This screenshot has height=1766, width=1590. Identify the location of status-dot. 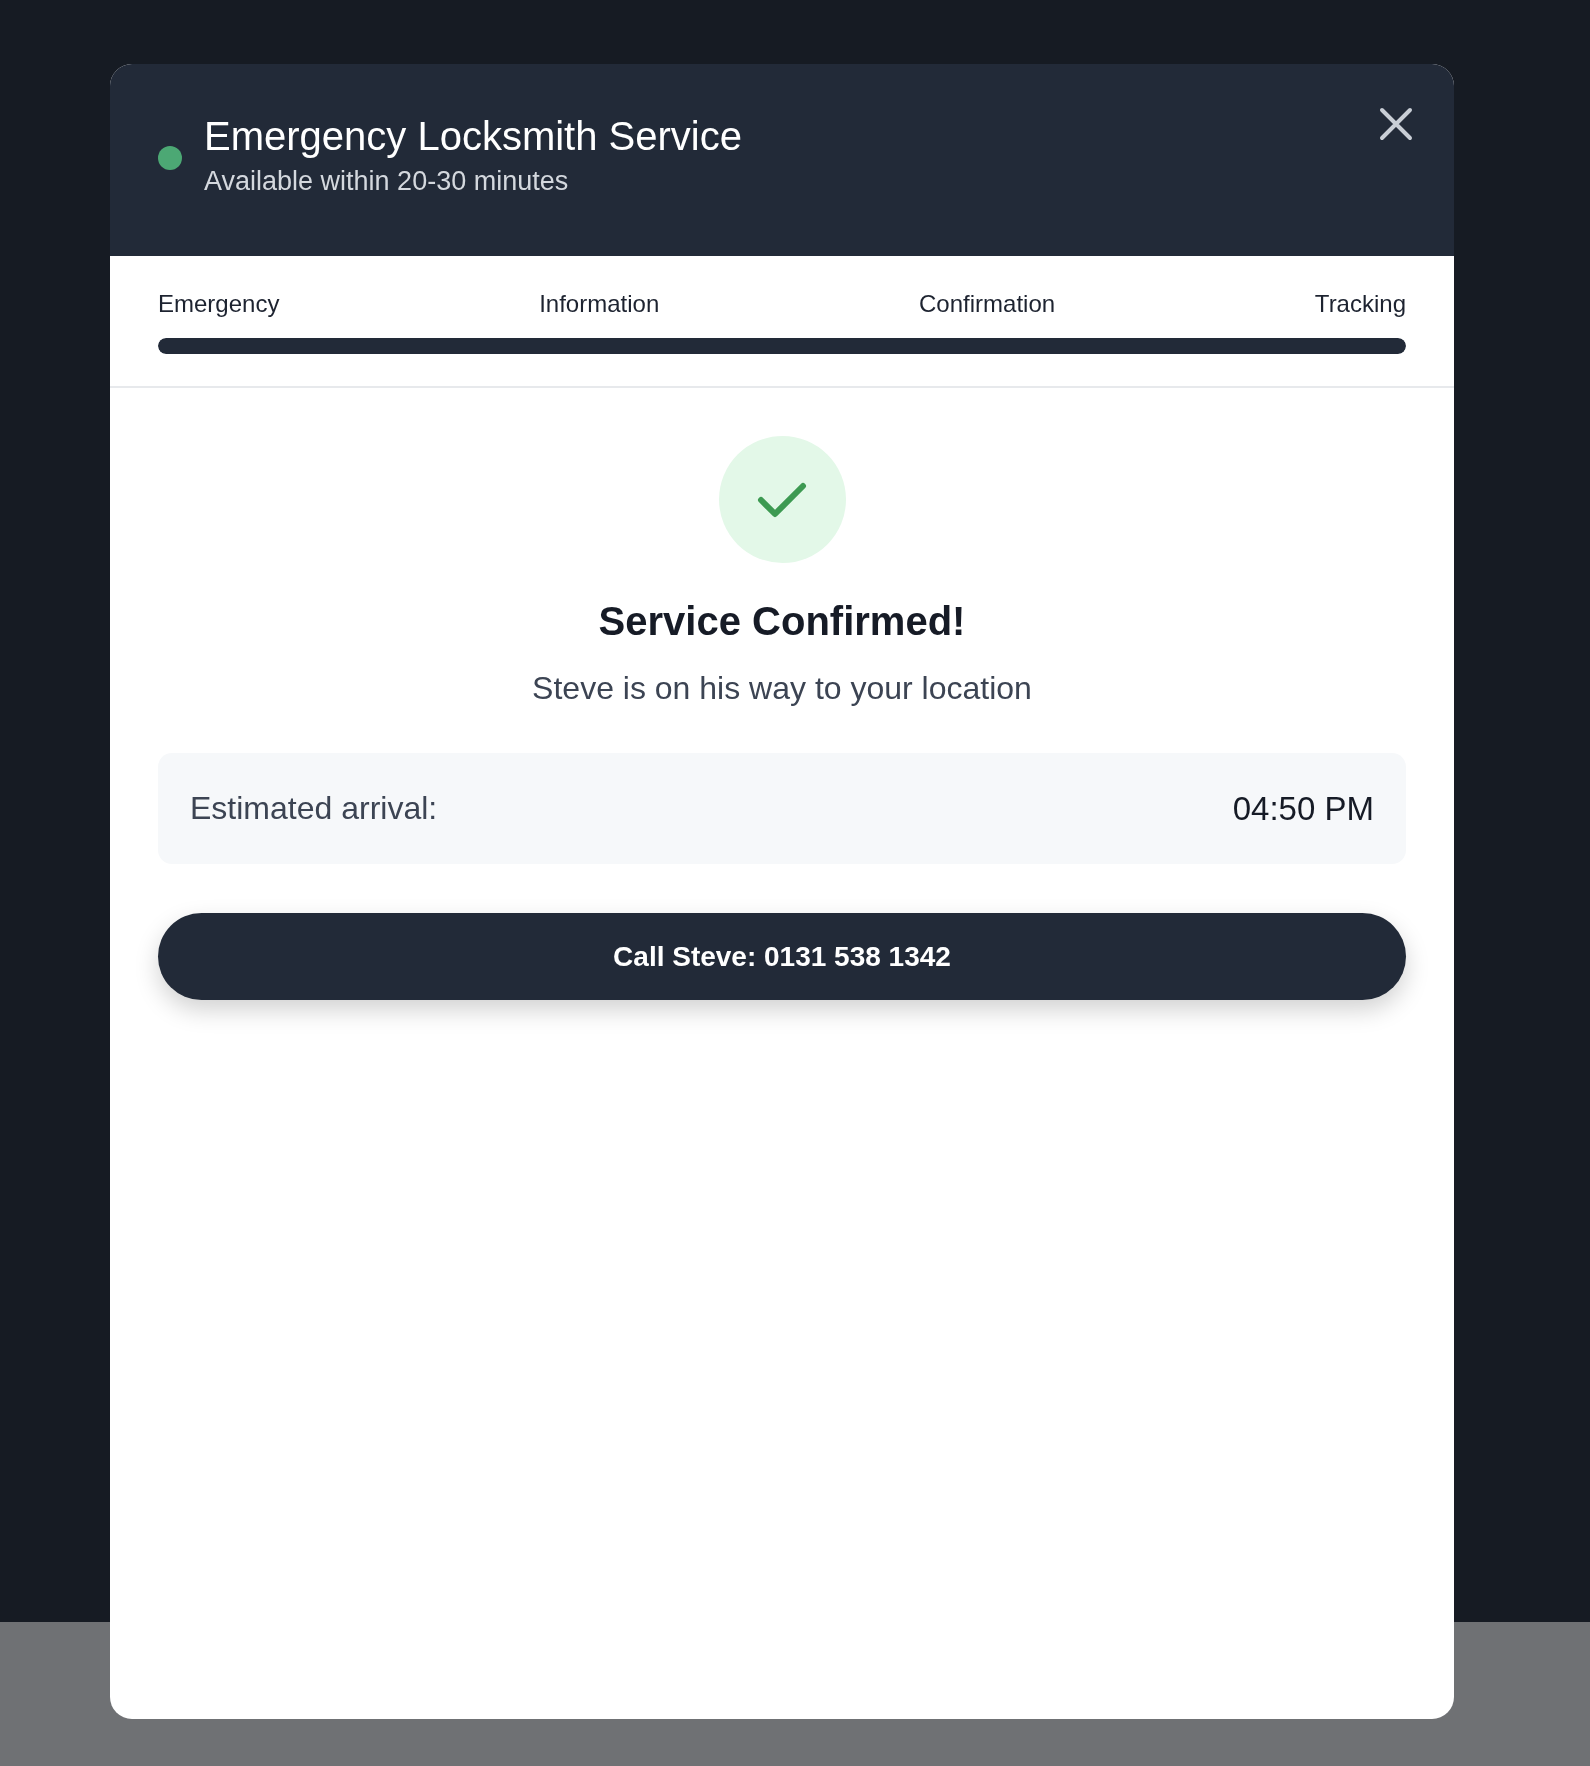
(170, 158).